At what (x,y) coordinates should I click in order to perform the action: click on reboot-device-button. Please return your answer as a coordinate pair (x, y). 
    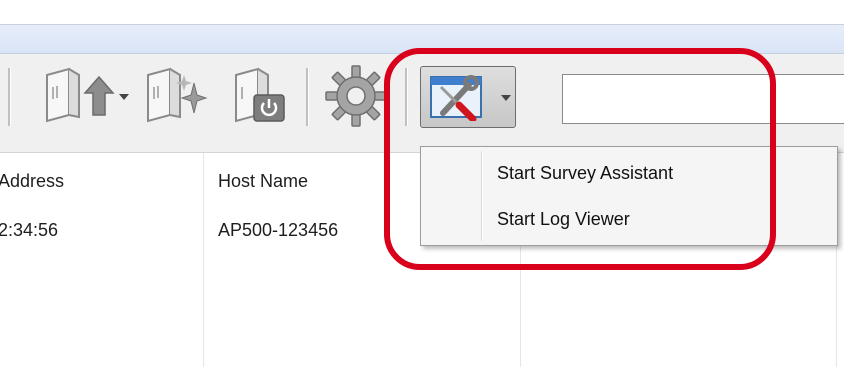
    Looking at the image, I should click on (260, 96).